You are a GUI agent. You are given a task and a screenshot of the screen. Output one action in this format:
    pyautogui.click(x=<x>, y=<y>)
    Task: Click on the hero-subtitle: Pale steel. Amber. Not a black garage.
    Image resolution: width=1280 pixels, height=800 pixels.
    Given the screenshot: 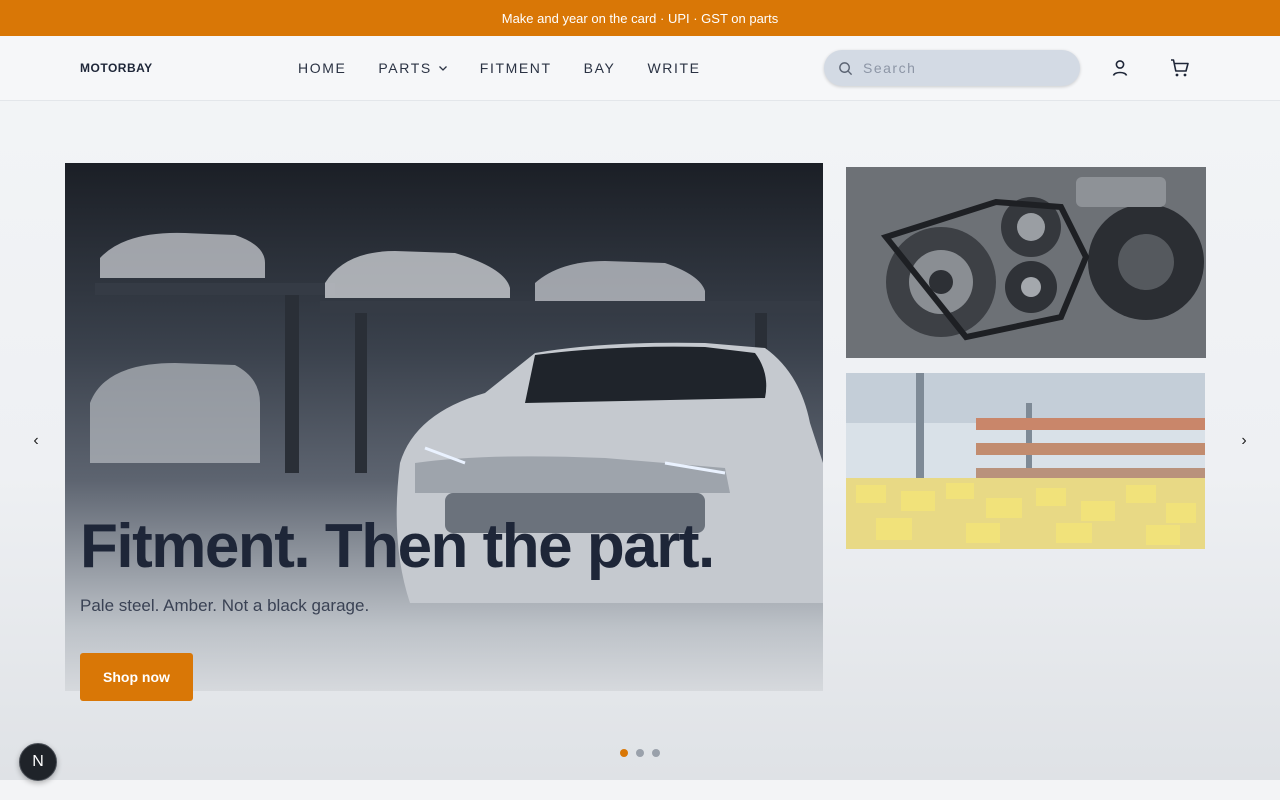 What is the action you would take?
    pyautogui.click(x=225, y=605)
    